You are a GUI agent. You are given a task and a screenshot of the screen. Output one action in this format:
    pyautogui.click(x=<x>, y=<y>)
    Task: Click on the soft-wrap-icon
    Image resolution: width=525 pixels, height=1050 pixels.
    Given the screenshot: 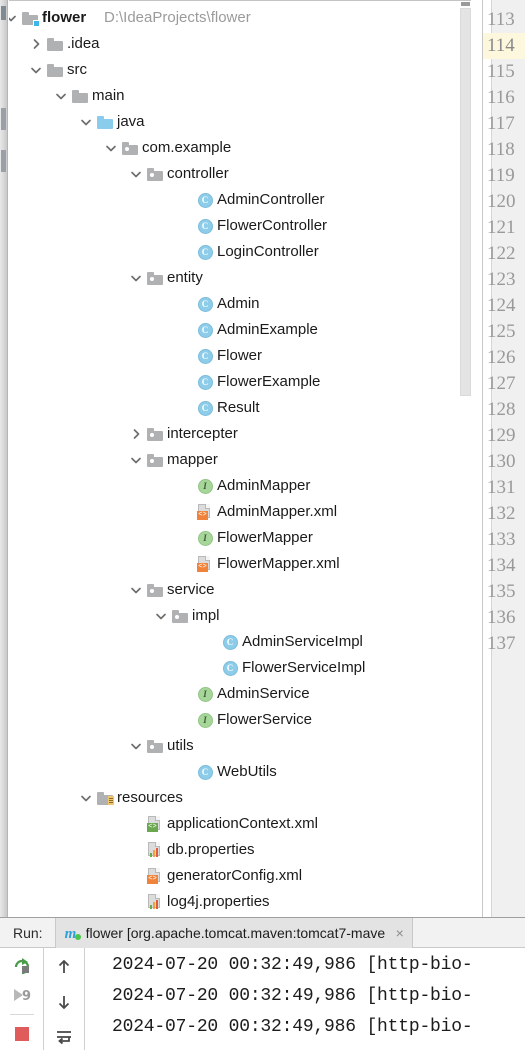 What is the action you would take?
    pyautogui.click(x=64, y=1037)
    